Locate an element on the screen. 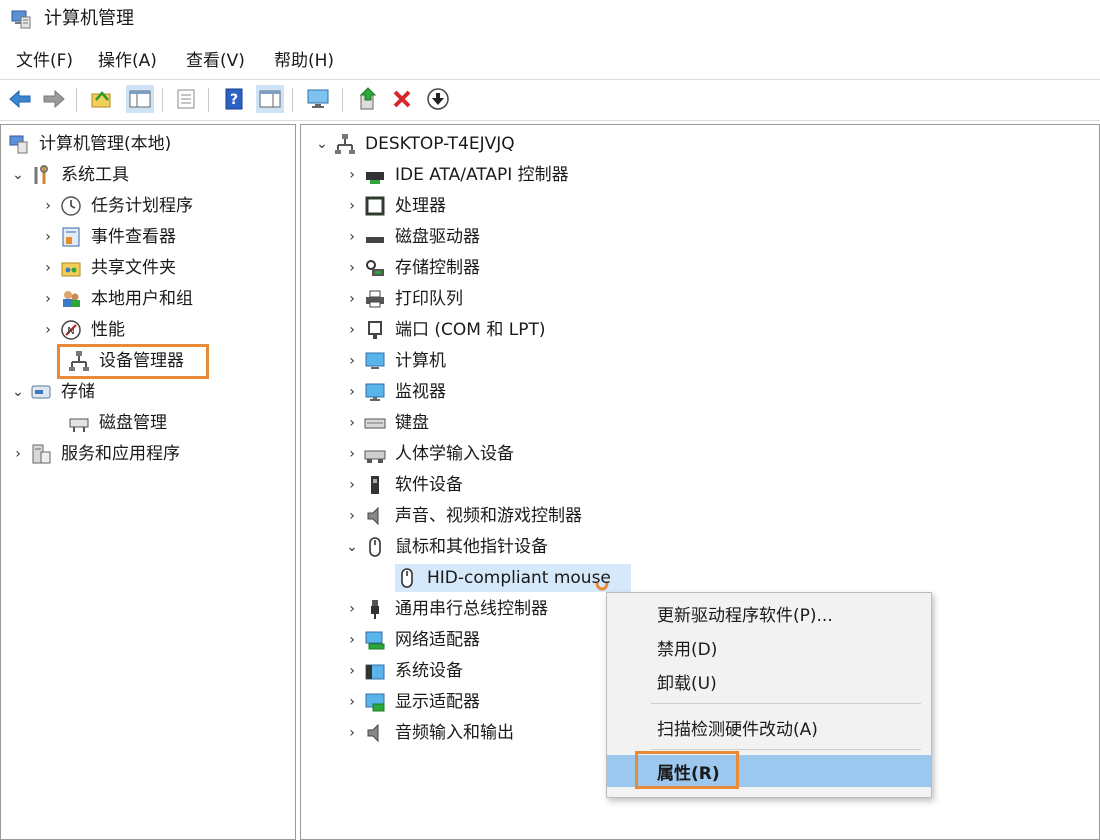 Image resolution: width=1100 pixels, height=840 pixels. help-button: ? is located at coordinates (234, 99).